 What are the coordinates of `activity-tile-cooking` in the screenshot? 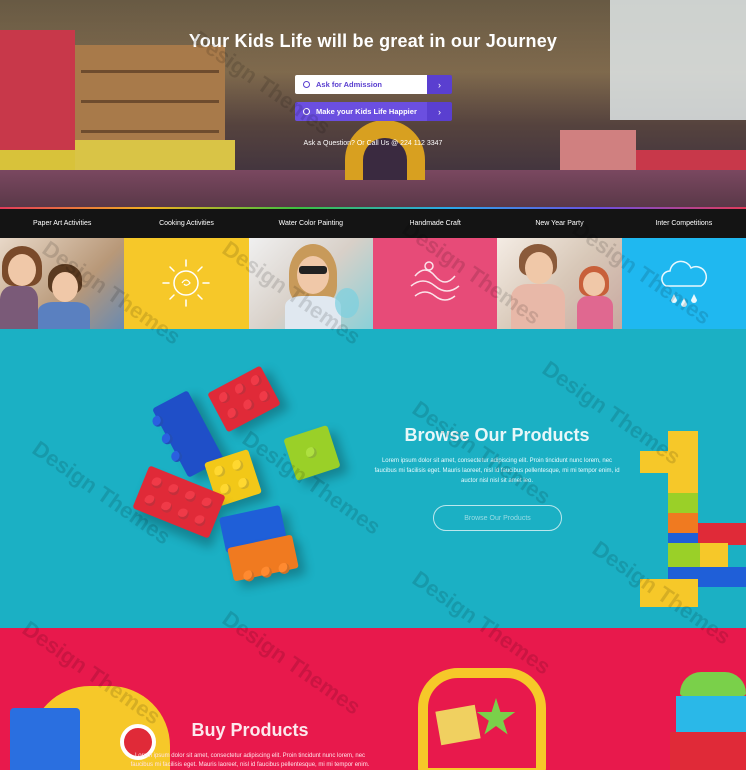 It's located at (186, 283).